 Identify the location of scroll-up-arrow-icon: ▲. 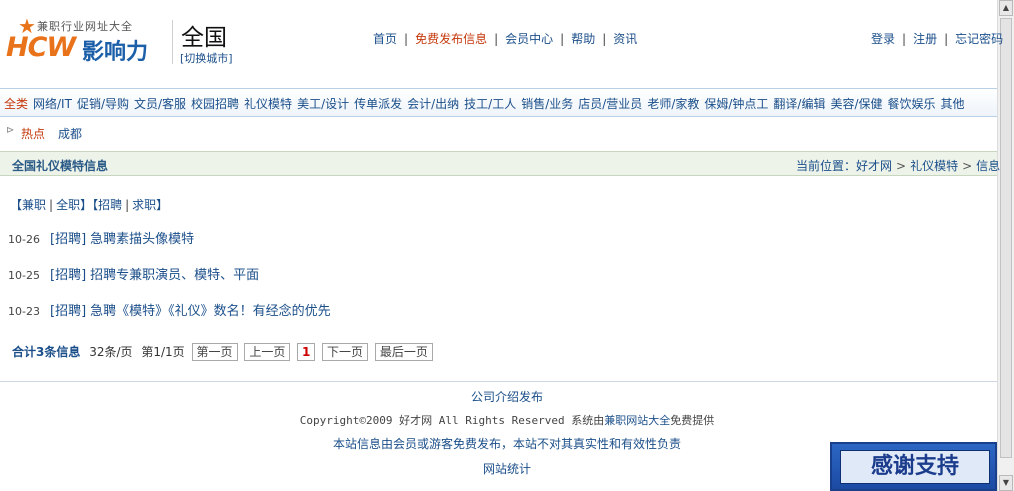
(1006, 8).